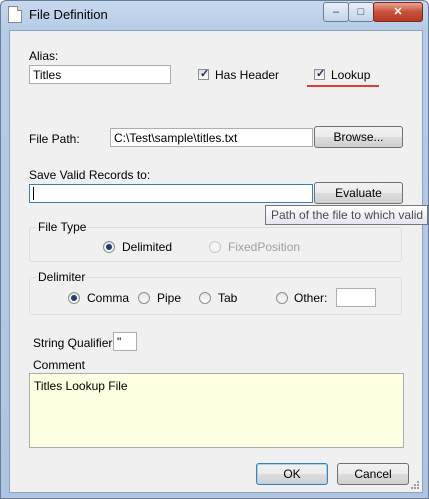 Image resolution: width=429 pixels, height=499 pixels. Describe the element at coordinates (373, 474) in the screenshot. I see `cancel-button: Cancel` at that location.